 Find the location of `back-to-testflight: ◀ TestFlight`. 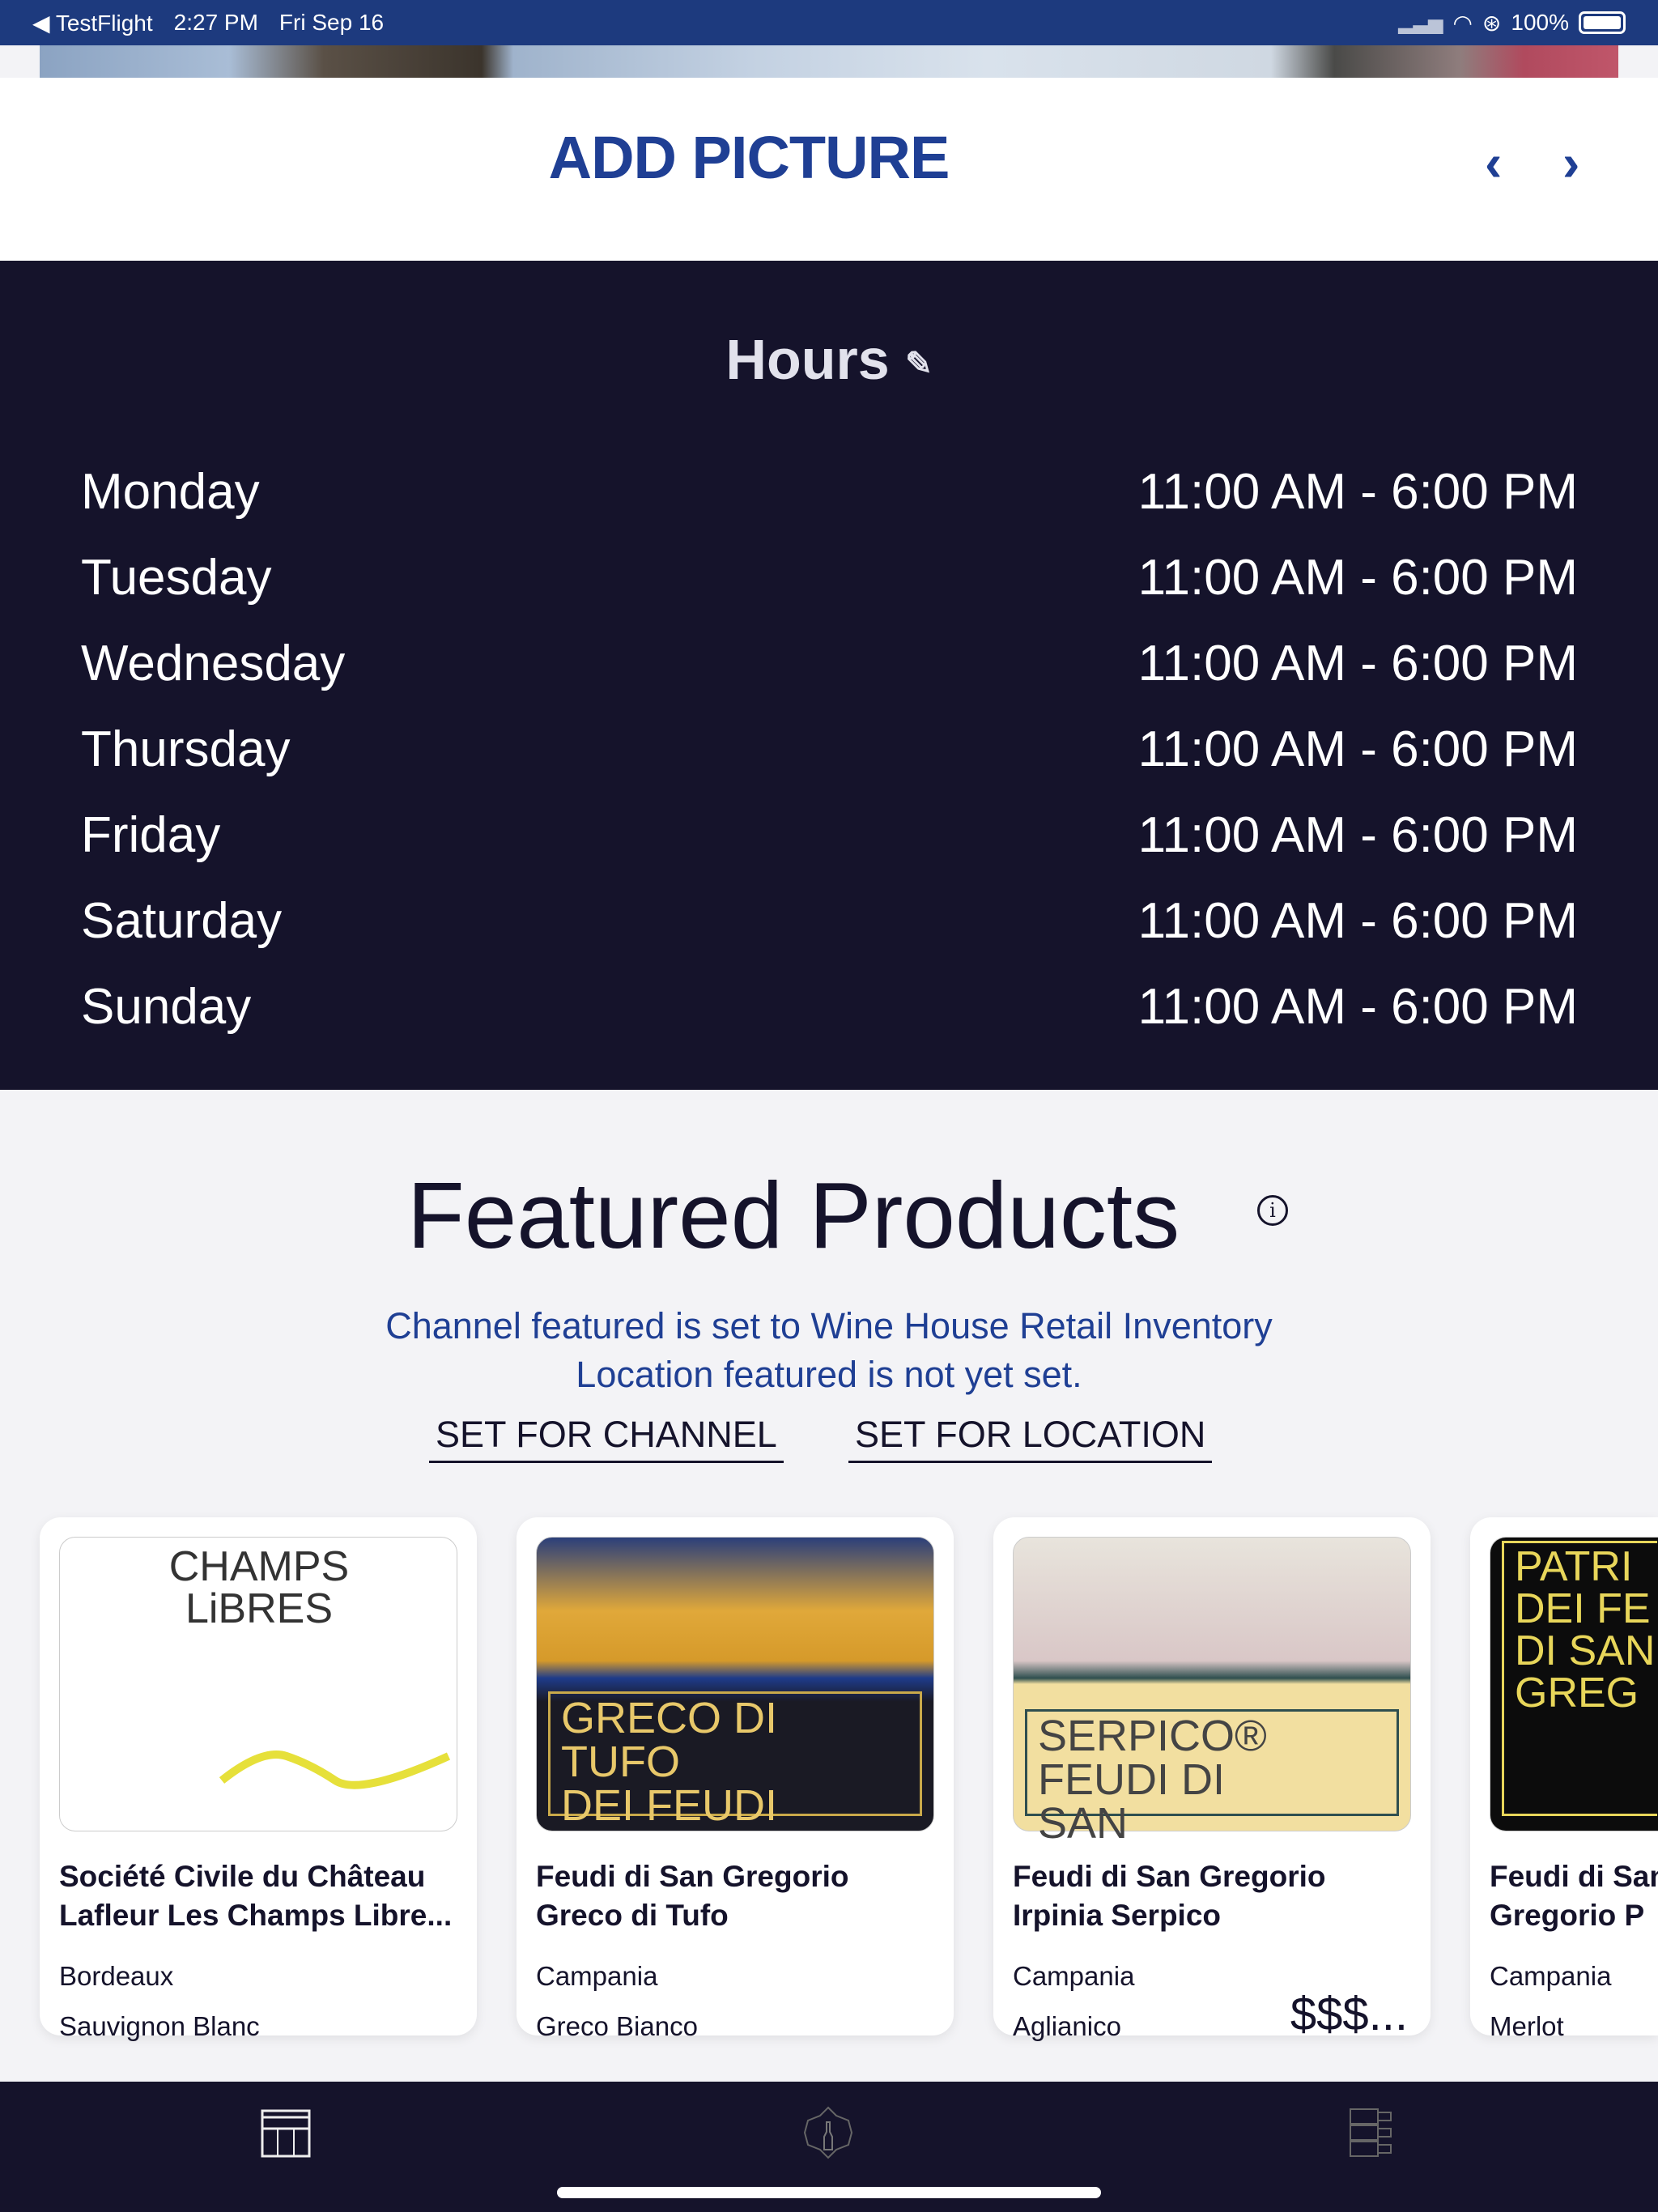

back-to-testflight: ◀ TestFlight is located at coordinates (92, 23).